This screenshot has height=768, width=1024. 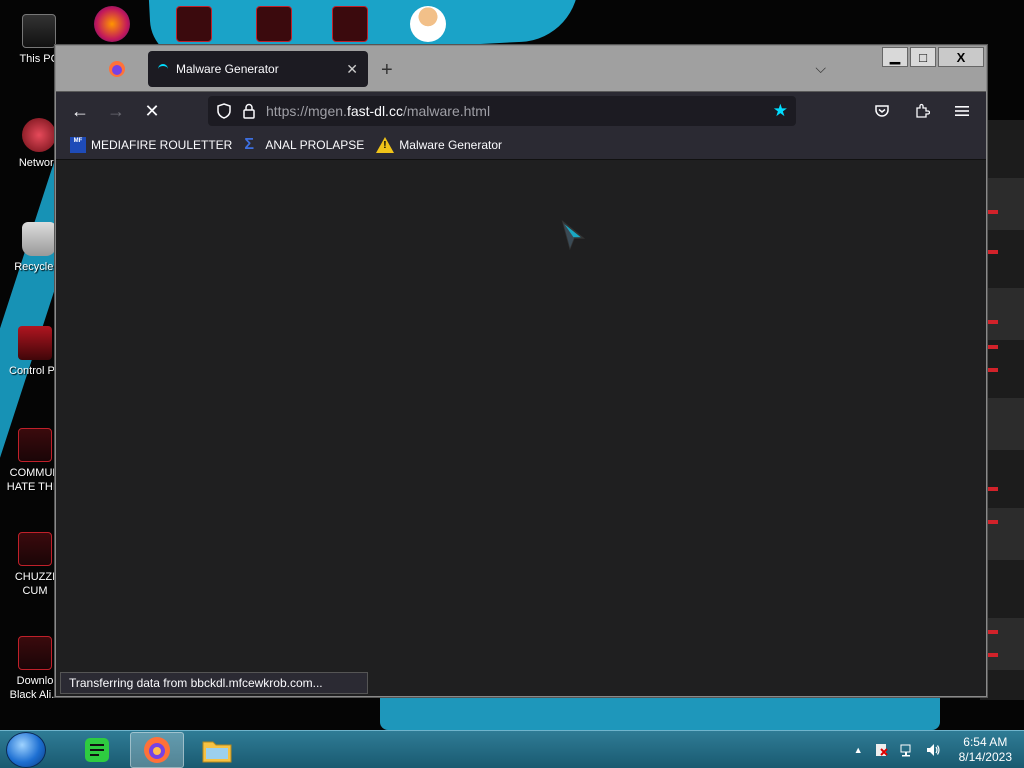 I want to click on mouse-cursor-icon, so click(x=573, y=235).